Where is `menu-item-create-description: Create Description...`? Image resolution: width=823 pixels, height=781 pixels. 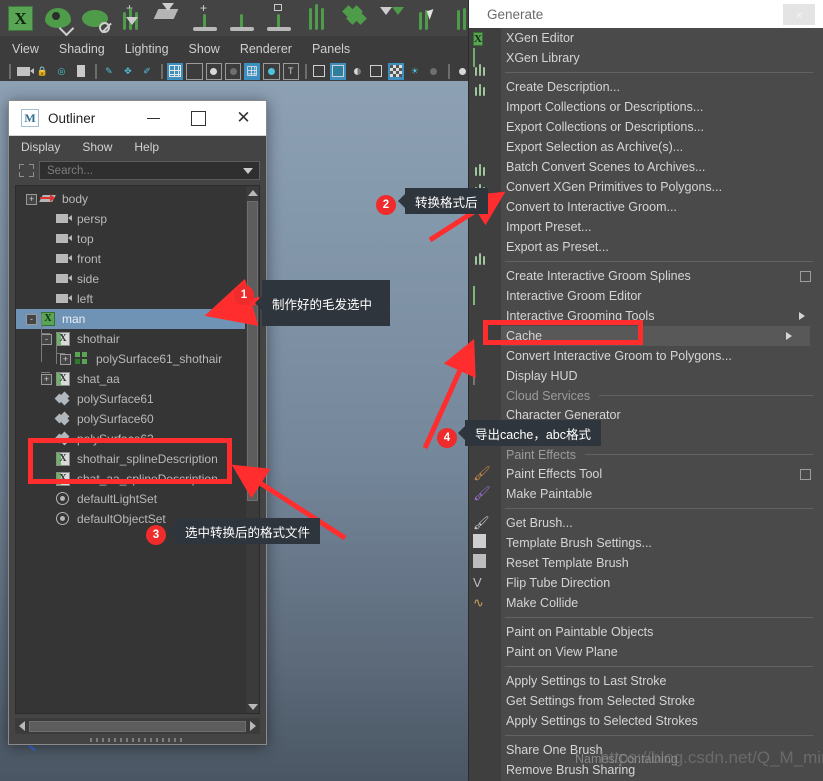
menu-item-create-description: Create Description... is located at coordinates (662, 87).